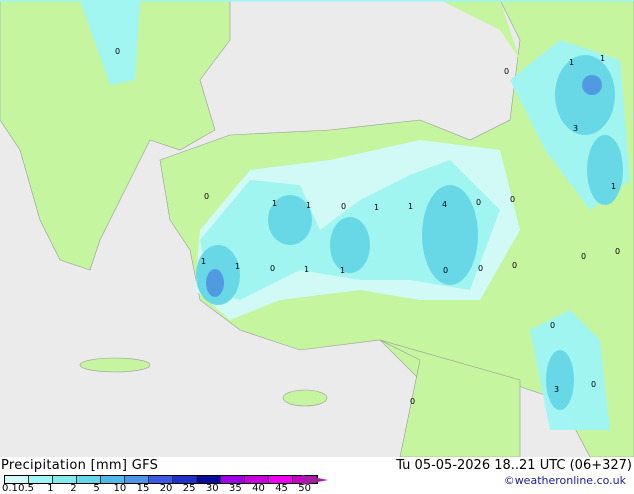  What do you see at coordinates (10, 488) in the screenshot?
I see `scale-tick: 0.1` at bounding box center [10, 488].